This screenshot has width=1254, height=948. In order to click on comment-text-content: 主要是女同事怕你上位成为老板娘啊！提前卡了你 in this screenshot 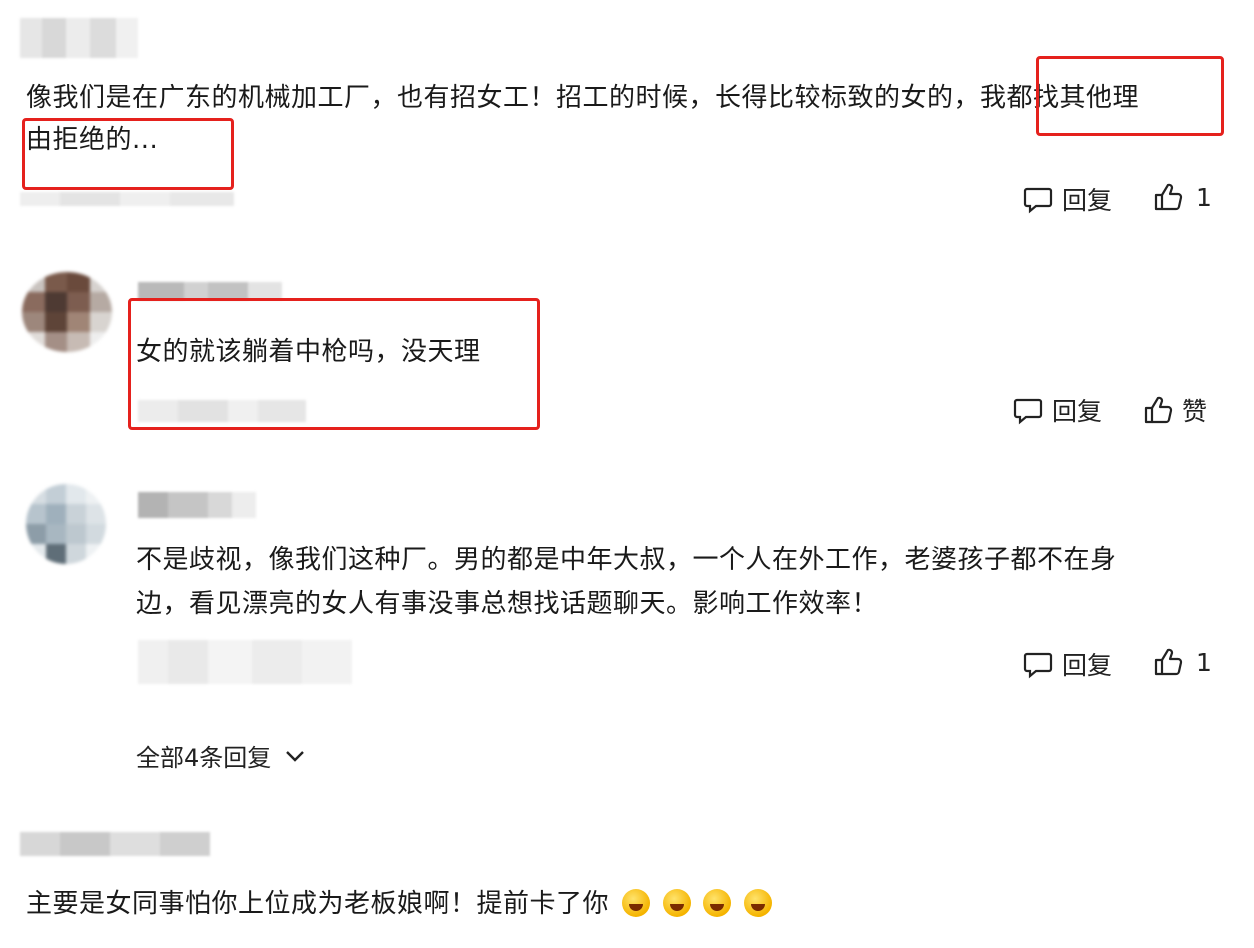, I will do `click(318, 904)`.